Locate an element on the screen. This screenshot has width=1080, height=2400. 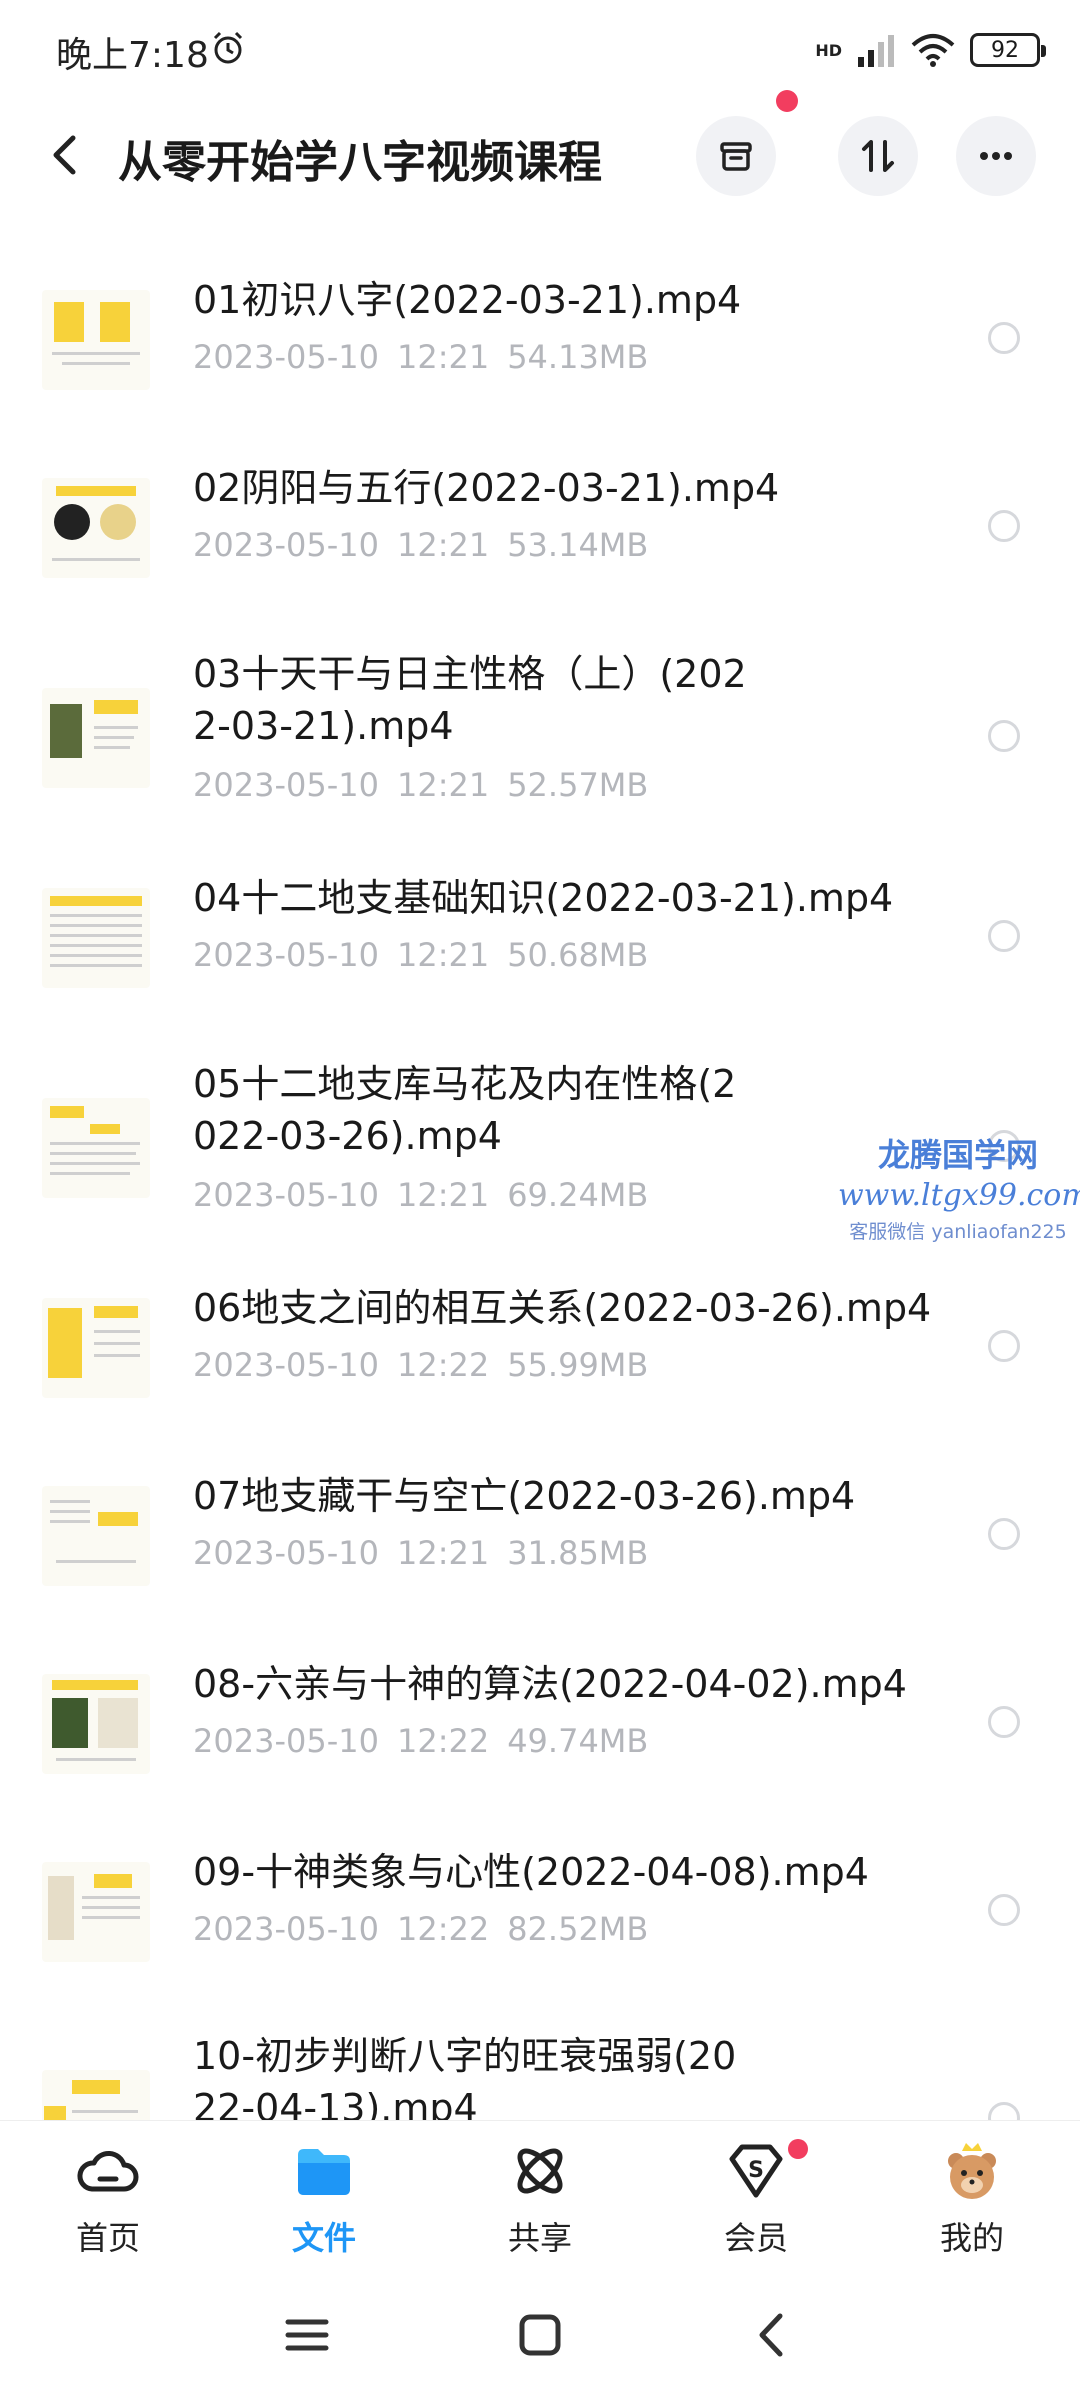
status-bar: 晚上7:18 HD 92 is located at coordinates (540, 50).